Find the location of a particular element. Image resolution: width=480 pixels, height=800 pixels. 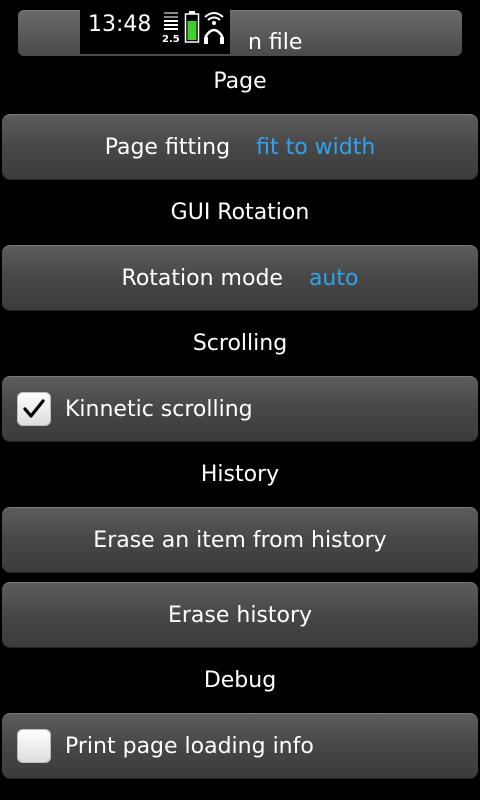

top-partial-button-label: n file is located at coordinates (275, 42).